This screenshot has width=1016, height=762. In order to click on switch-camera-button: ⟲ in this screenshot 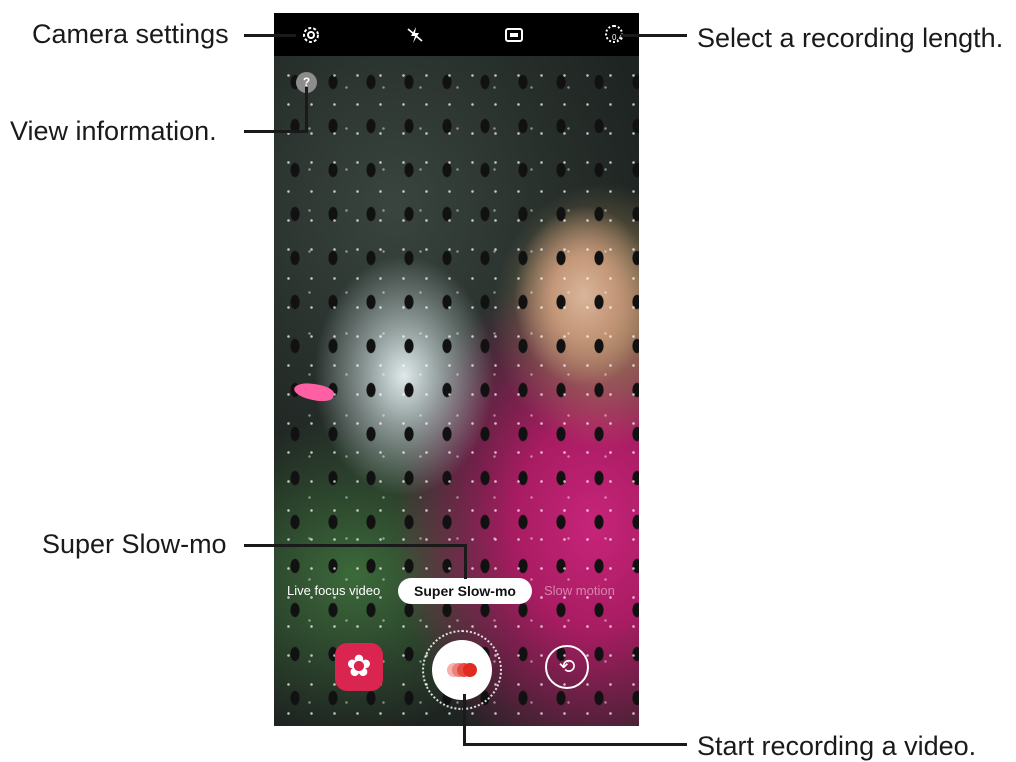, I will do `click(567, 667)`.